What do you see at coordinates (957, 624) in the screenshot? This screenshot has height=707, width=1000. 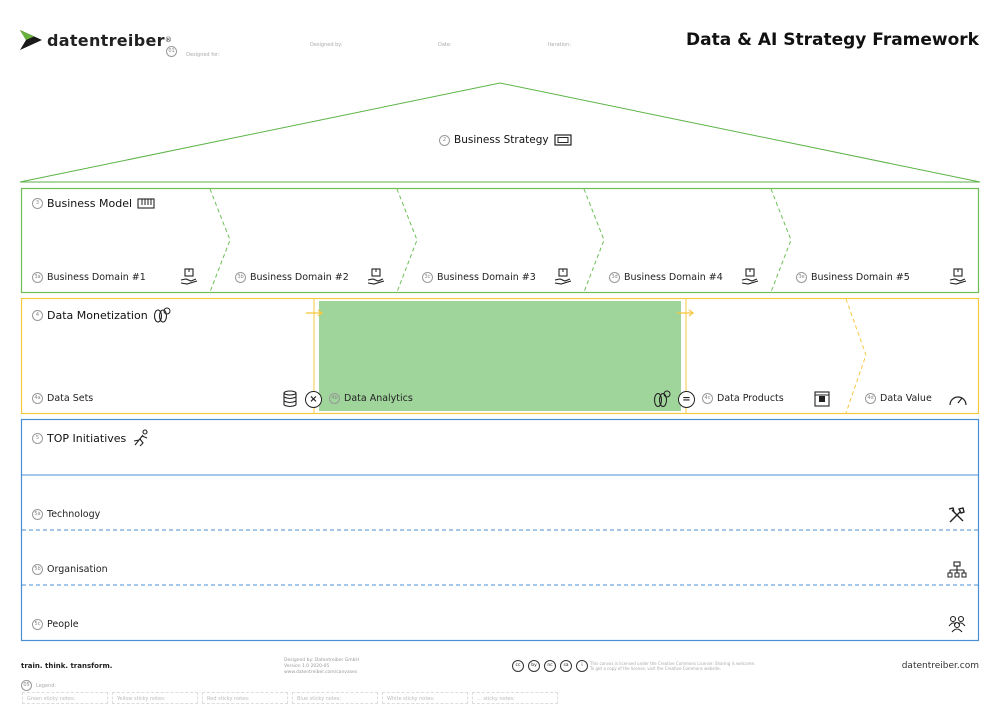 I see `people-icon` at bounding box center [957, 624].